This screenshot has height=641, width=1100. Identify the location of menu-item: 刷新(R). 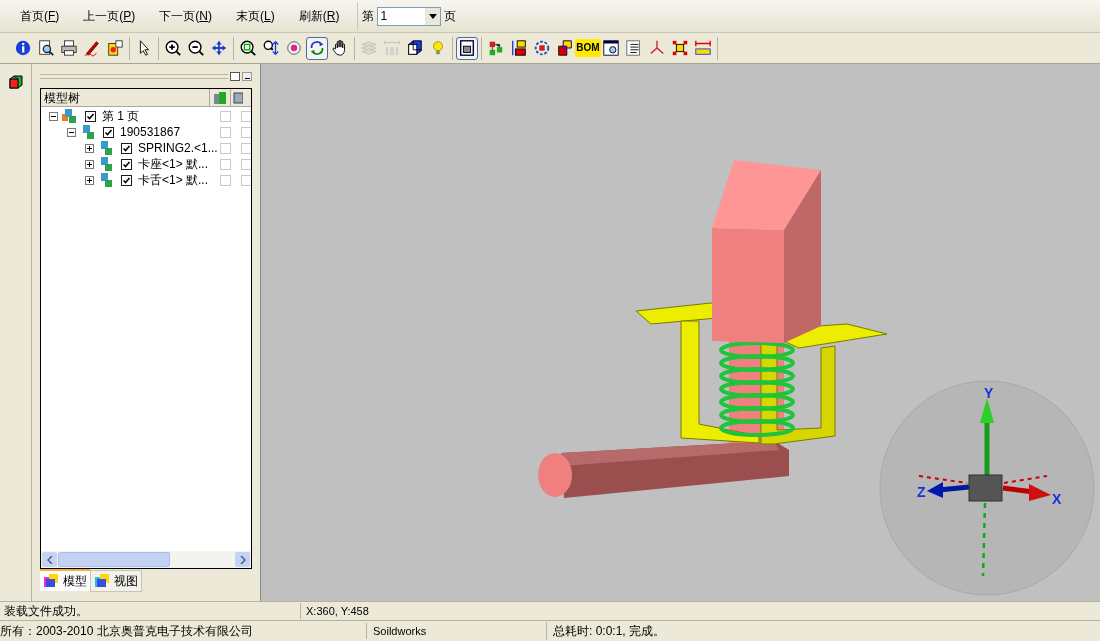
(319, 16).